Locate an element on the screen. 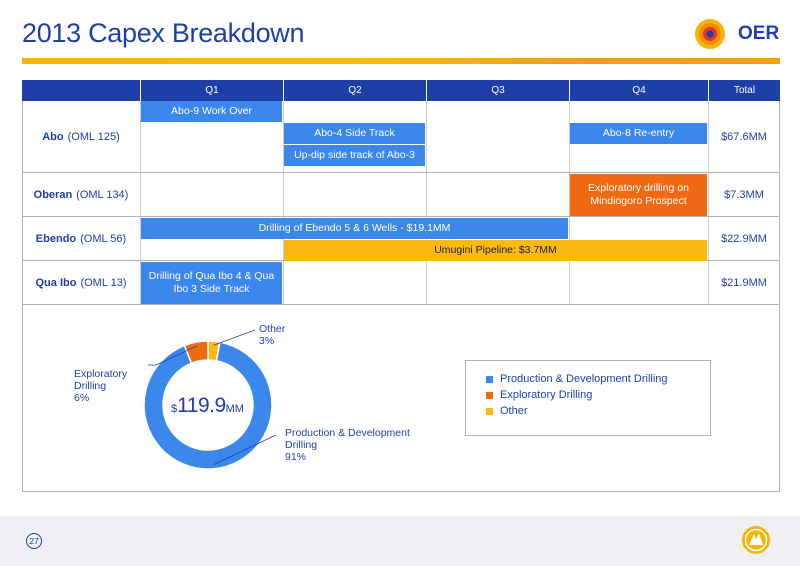  legend-item: Production & Development Drilling is located at coordinates (598, 379).